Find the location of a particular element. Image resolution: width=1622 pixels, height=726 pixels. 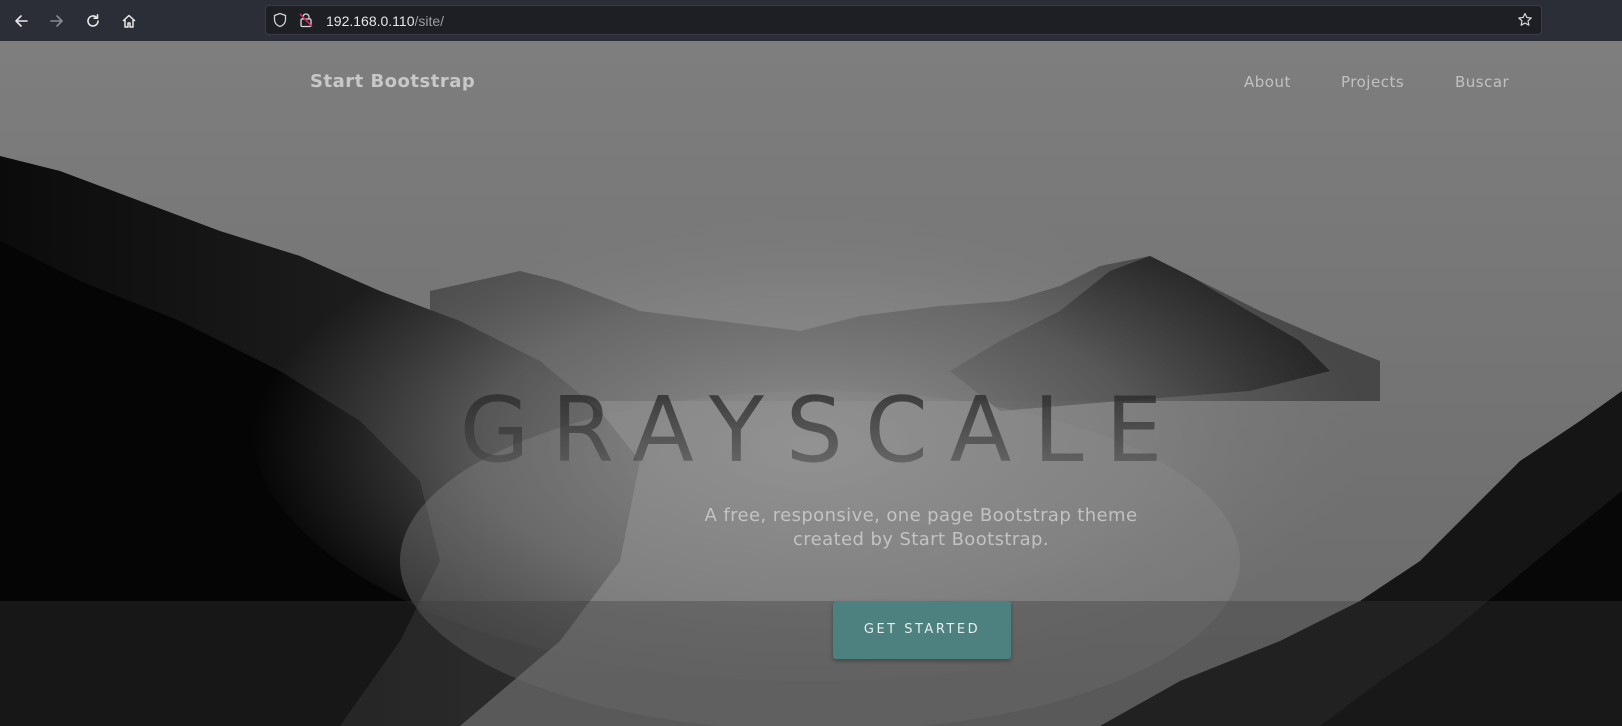

reload-icon is located at coordinates (93, 20).